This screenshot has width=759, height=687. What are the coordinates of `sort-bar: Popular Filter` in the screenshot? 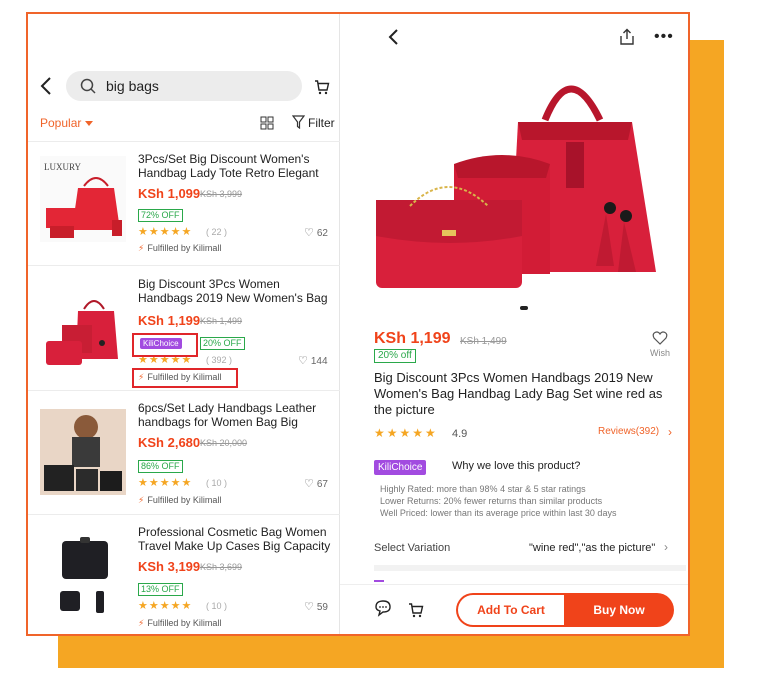 It's located at (184, 125).